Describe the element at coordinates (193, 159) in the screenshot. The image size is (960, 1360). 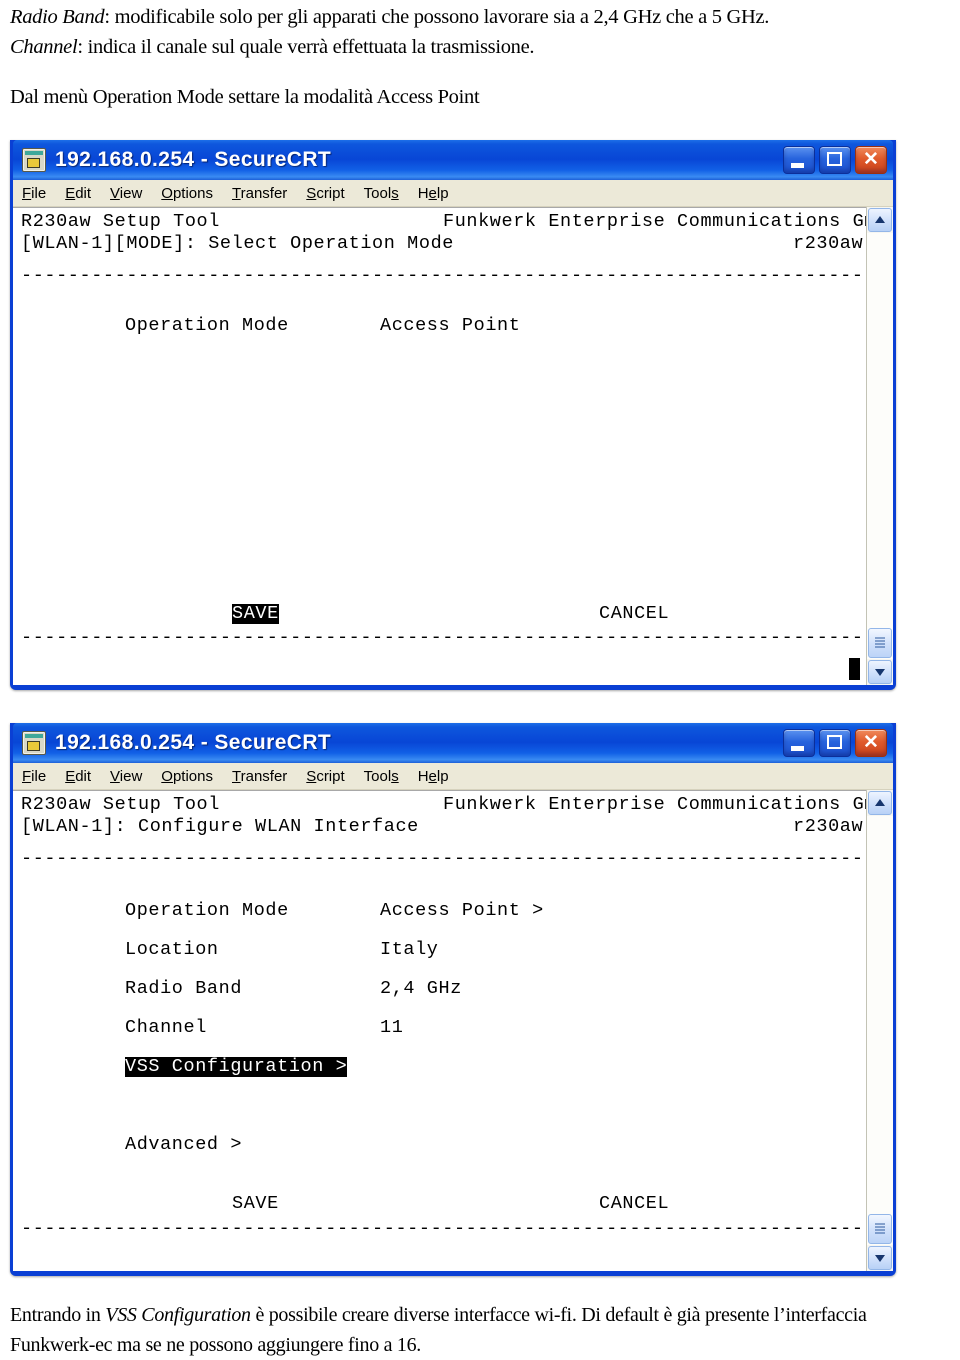
I see `window-1-title: 192.168.0.254 - SecureCRT` at that location.